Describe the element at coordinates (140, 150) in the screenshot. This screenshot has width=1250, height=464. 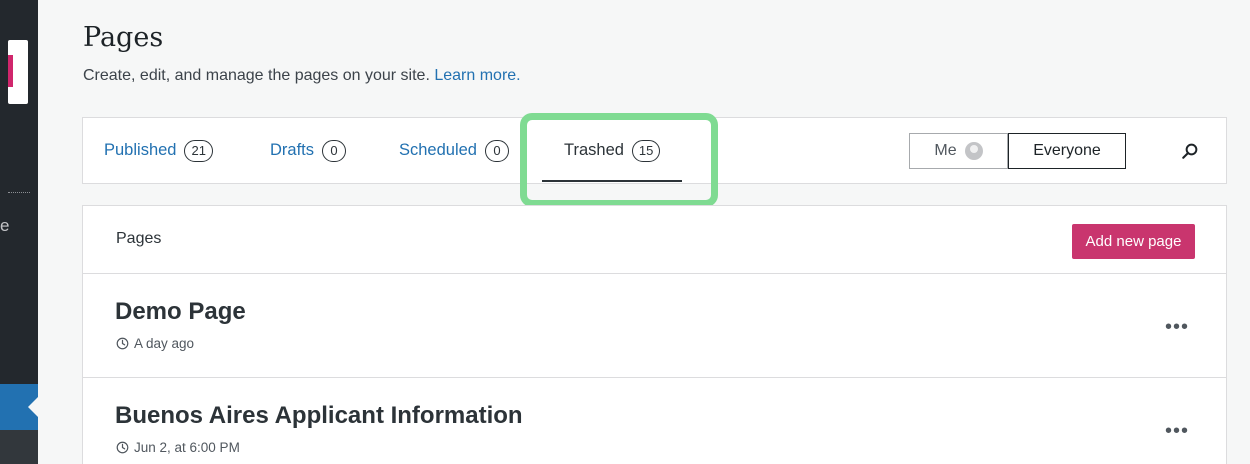
I see `tab-label: Published` at that location.